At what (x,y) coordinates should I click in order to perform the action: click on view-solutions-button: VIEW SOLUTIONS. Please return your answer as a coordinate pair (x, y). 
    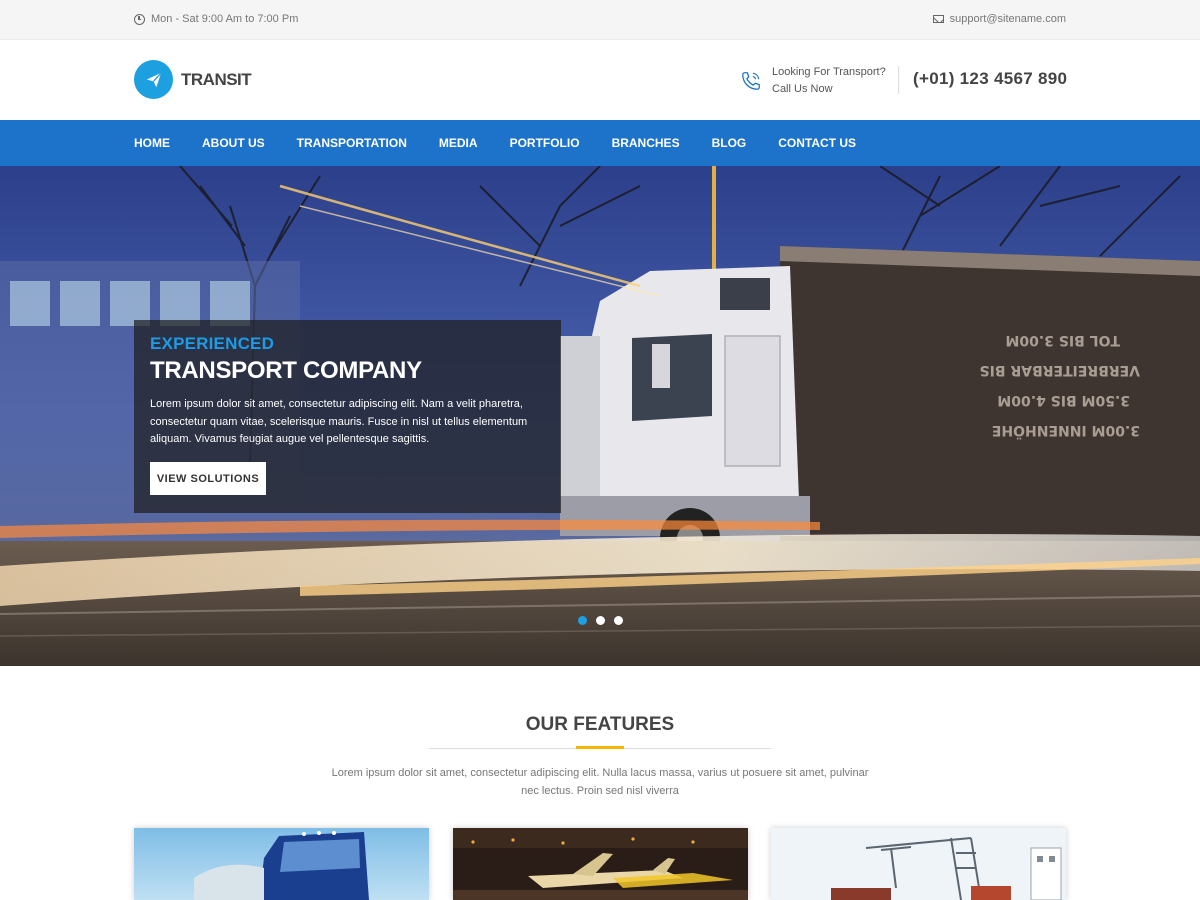
    Looking at the image, I should click on (208, 478).